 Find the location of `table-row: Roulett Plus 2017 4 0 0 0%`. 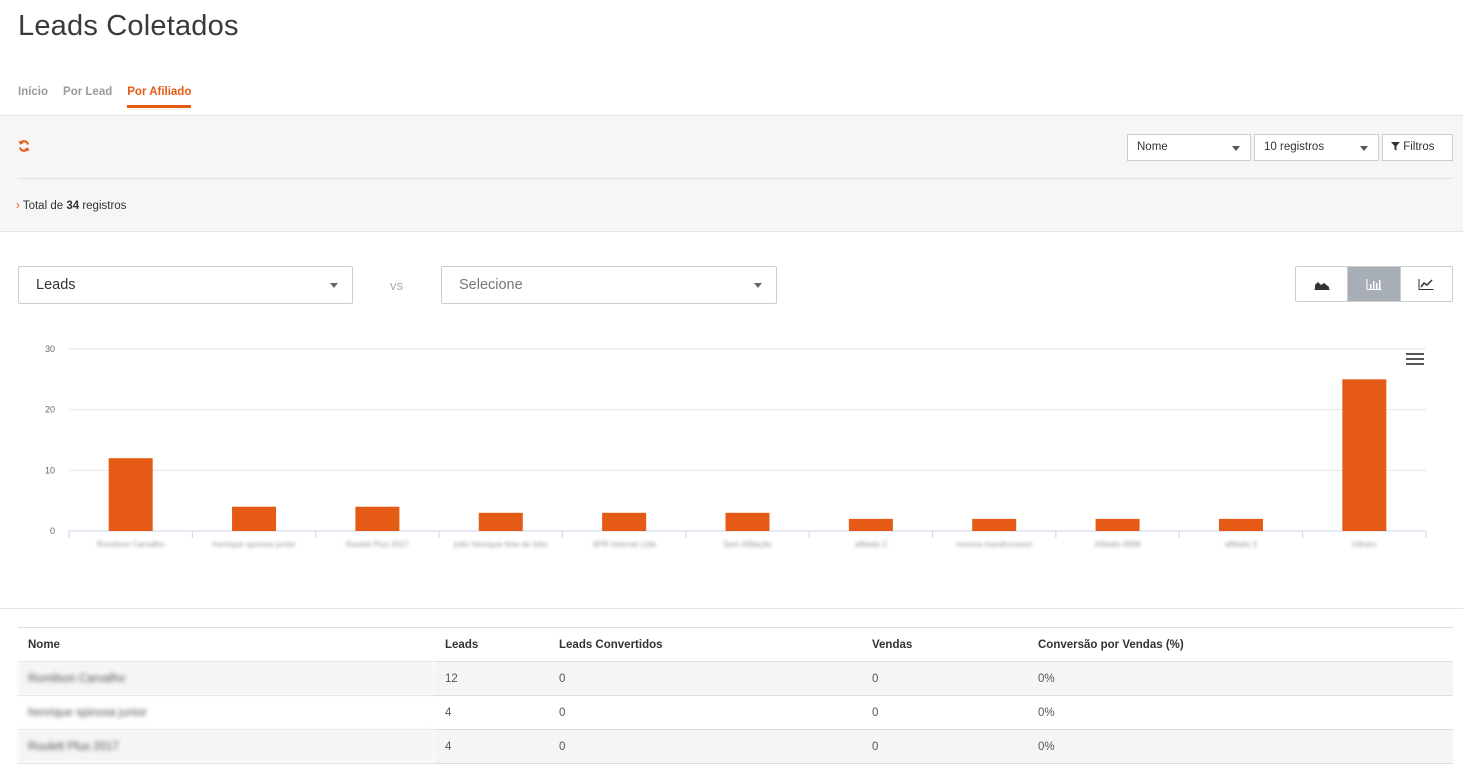

table-row: Roulett Plus 2017 4 0 0 0% is located at coordinates (735, 746).